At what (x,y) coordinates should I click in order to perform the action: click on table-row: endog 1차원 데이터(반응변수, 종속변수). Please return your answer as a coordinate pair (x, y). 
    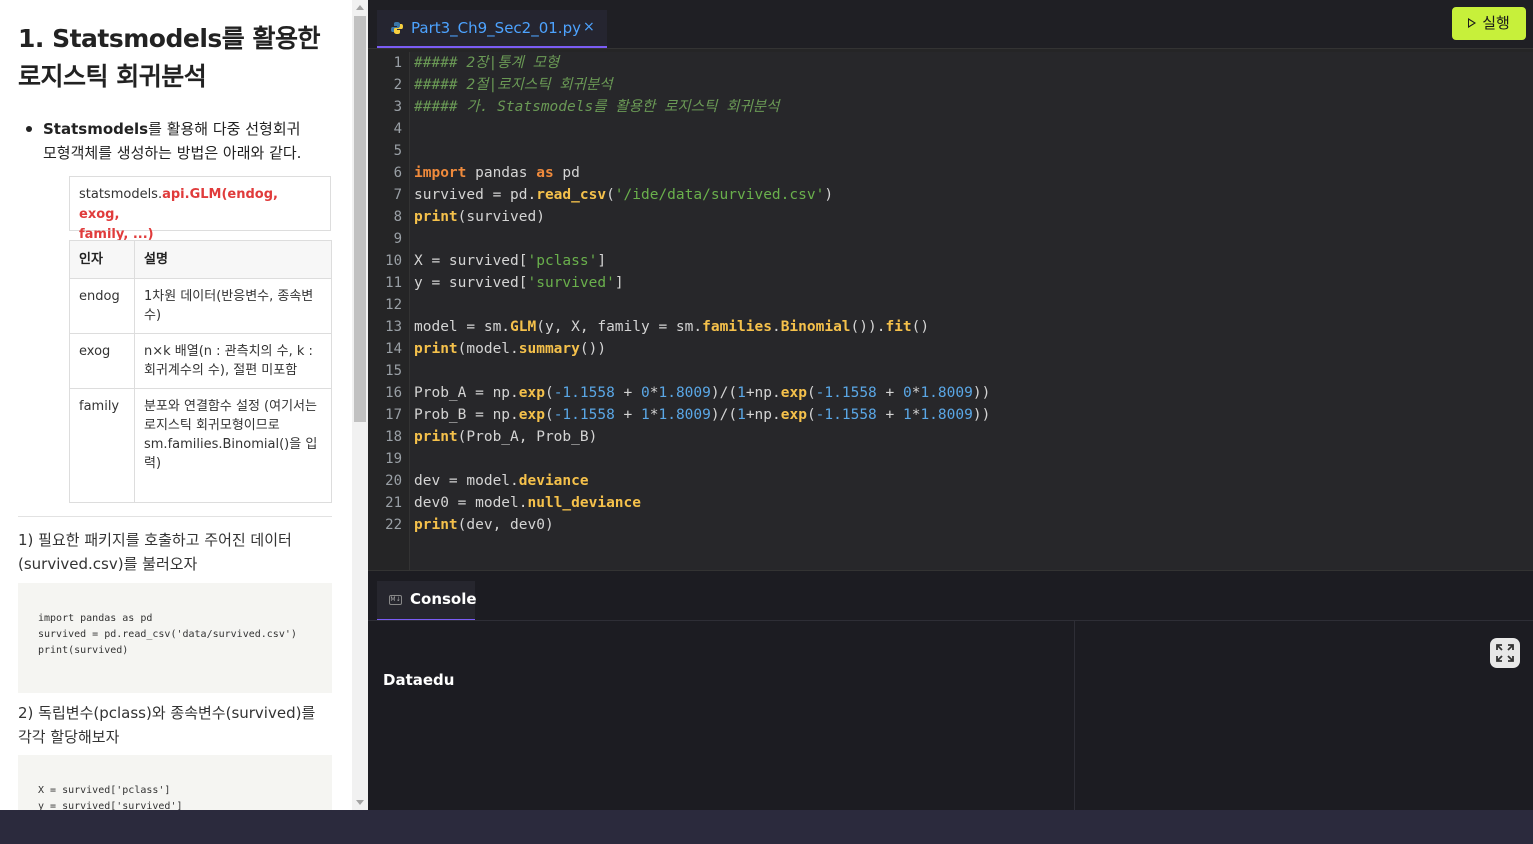
    Looking at the image, I should click on (200, 306).